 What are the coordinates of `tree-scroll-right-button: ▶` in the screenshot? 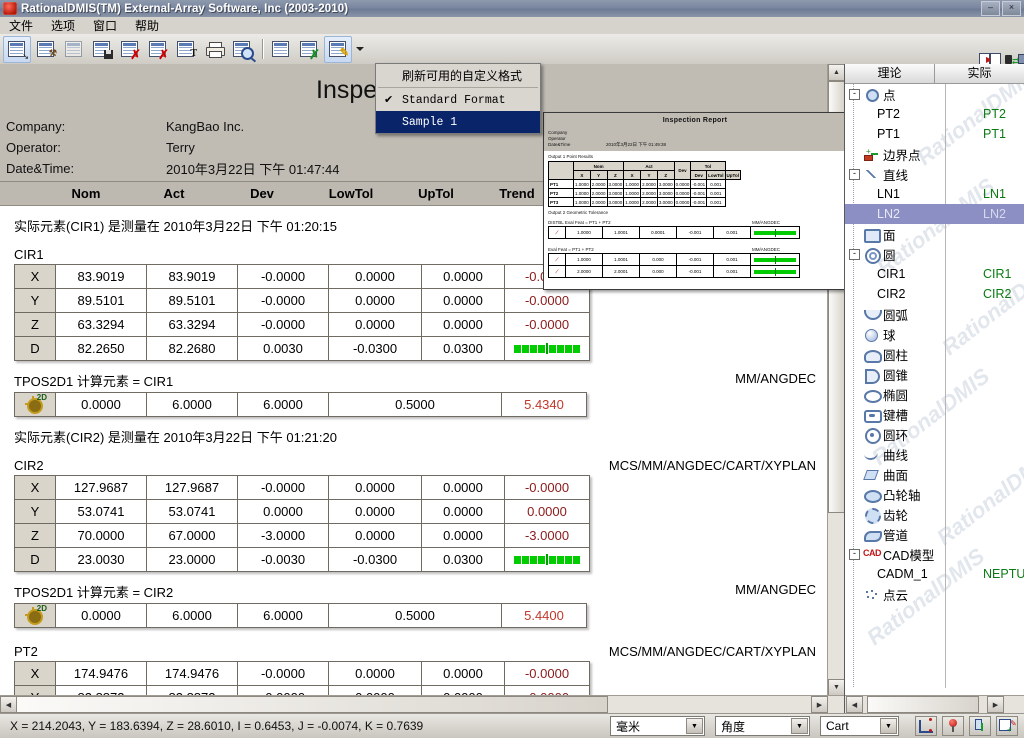 It's located at (995, 704).